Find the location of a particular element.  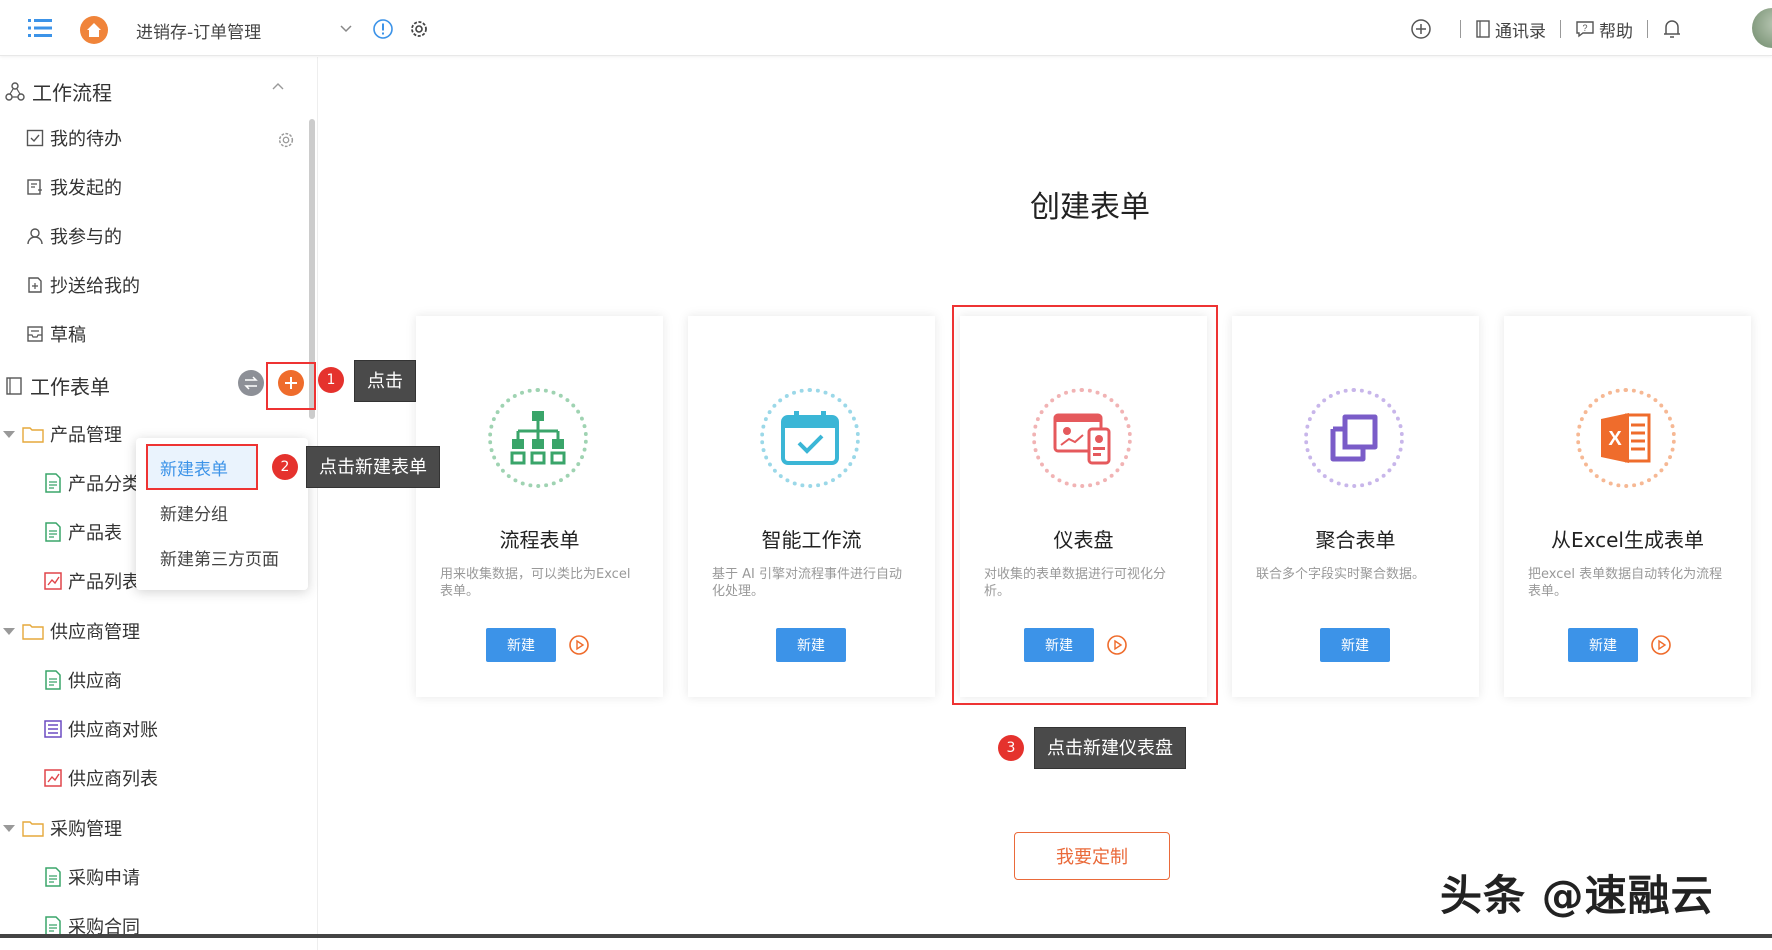

card-description: 联合多个字段实时聚合数据。 is located at coordinates (1341, 574).